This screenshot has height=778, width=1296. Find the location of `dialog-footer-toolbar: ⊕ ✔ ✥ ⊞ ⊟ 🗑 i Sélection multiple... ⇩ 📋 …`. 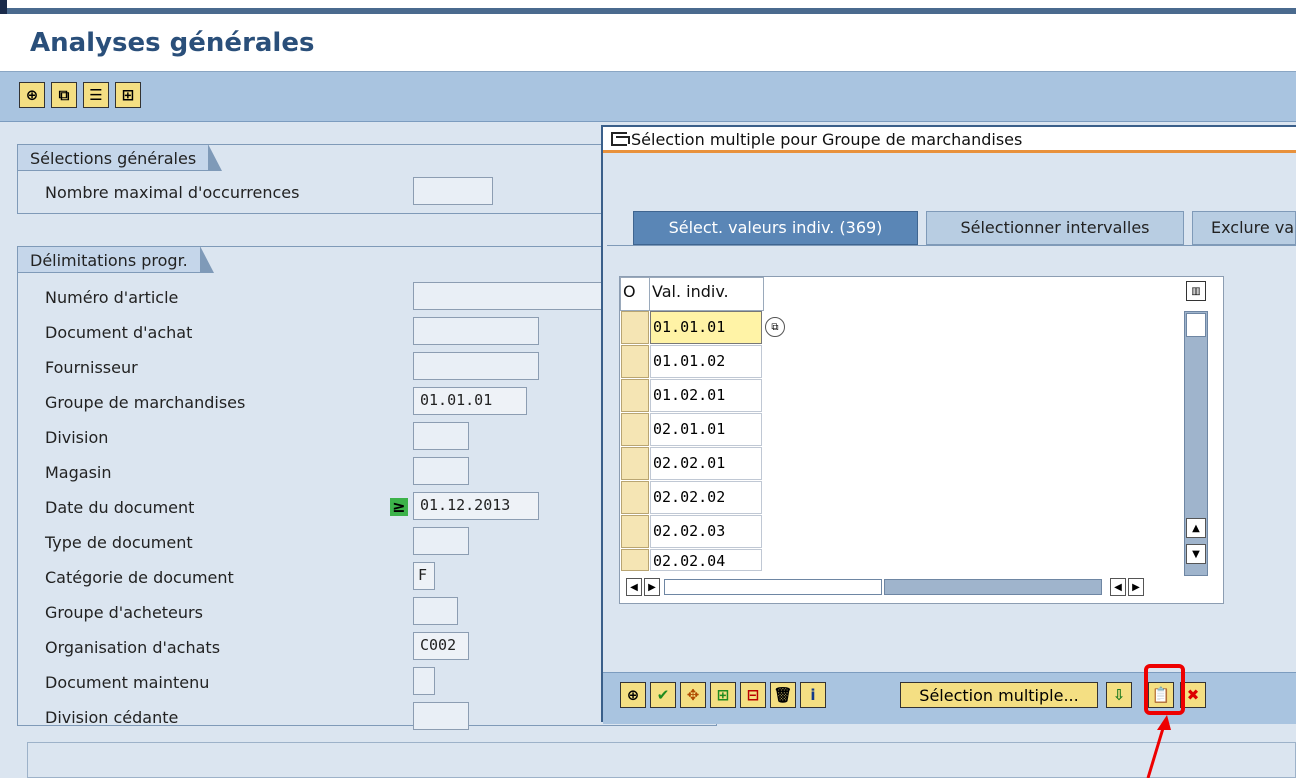

dialog-footer-toolbar: ⊕ ✔ ✥ ⊞ ⊟ 🗑 i Sélection multiple... ⇩ 📋 … is located at coordinates (949, 698).